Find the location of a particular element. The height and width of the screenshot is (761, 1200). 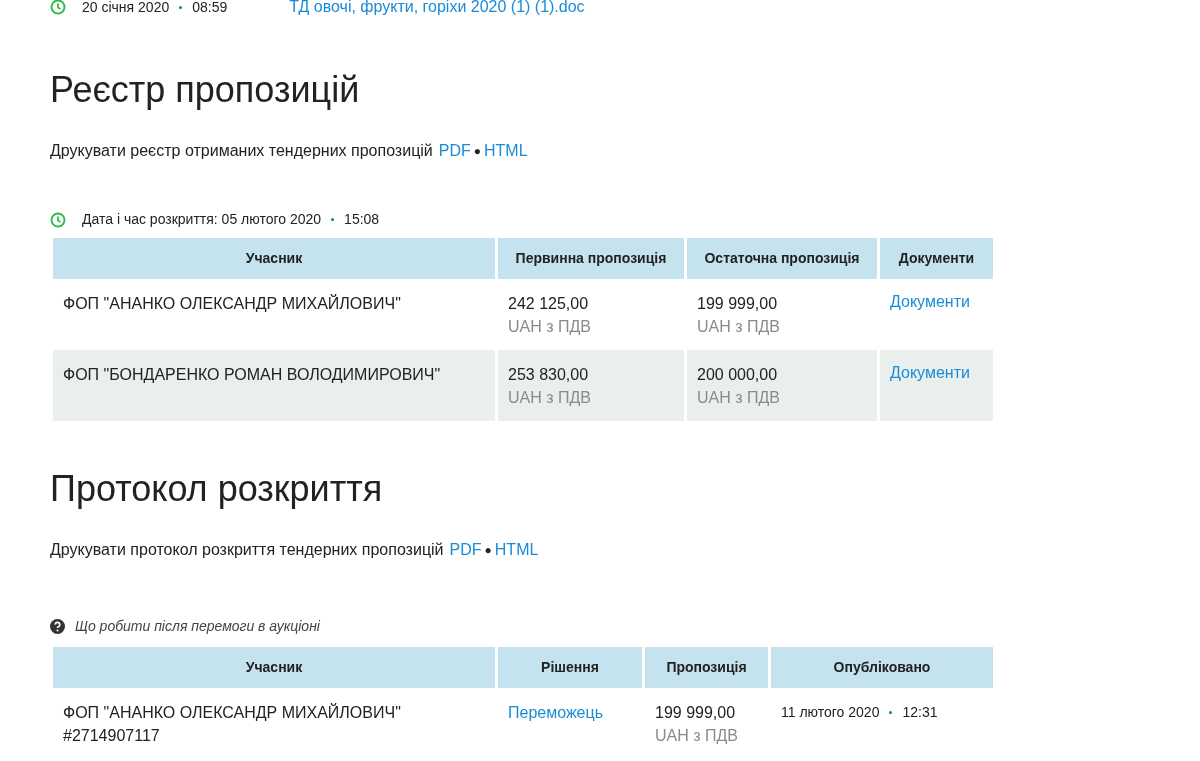

section-title: Реєстр пропозицій is located at coordinates (205, 90).